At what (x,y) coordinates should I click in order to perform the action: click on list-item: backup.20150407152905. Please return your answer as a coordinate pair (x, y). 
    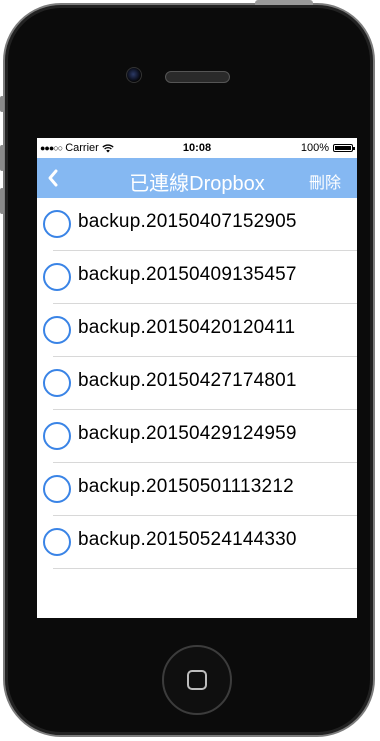
    Looking at the image, I should click on (197, 224).